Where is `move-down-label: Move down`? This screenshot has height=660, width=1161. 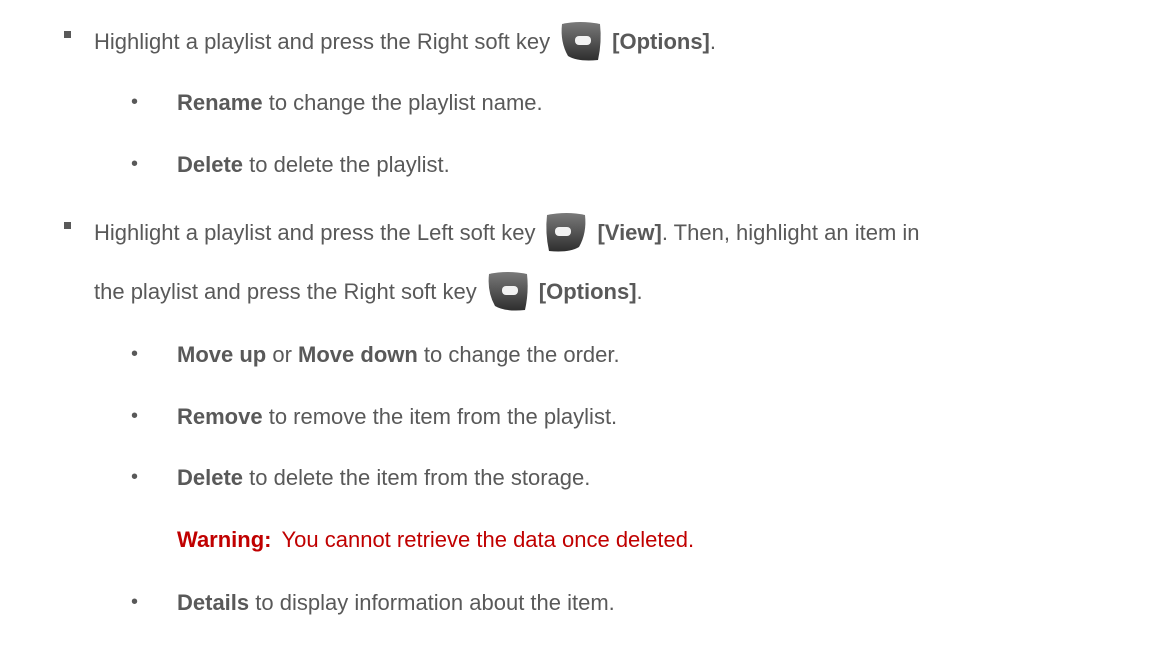
move-down-label: Move down is located at coordinates (358, 354).